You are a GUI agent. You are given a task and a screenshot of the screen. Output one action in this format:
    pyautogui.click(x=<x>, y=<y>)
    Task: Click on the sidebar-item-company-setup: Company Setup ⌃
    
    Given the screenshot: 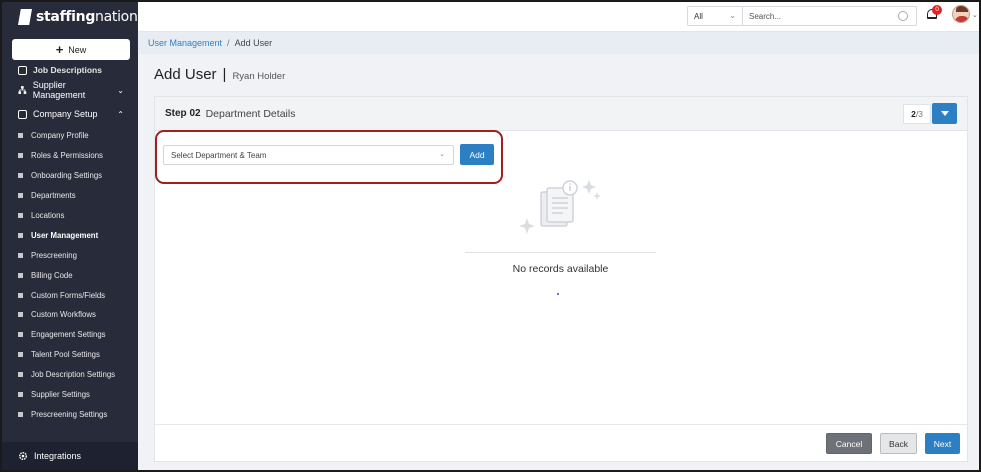 What is the action you would take?
    pyautogui.click(x=70, y=114)
    